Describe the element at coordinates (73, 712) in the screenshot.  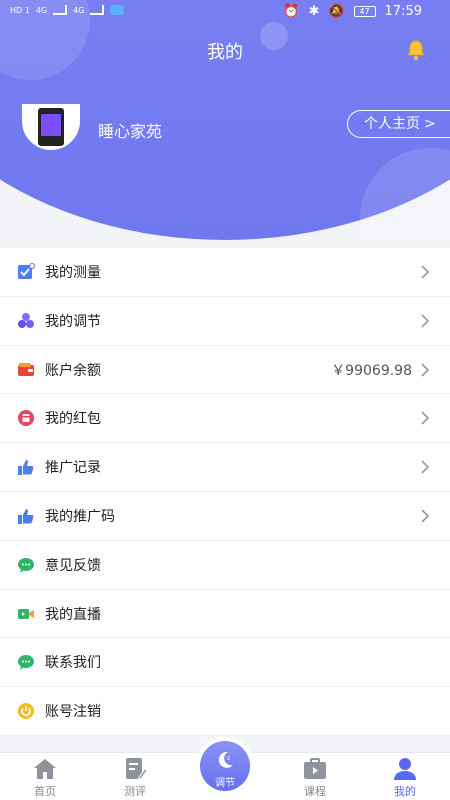
I see `menu-item-label: 账号注销` at that location.